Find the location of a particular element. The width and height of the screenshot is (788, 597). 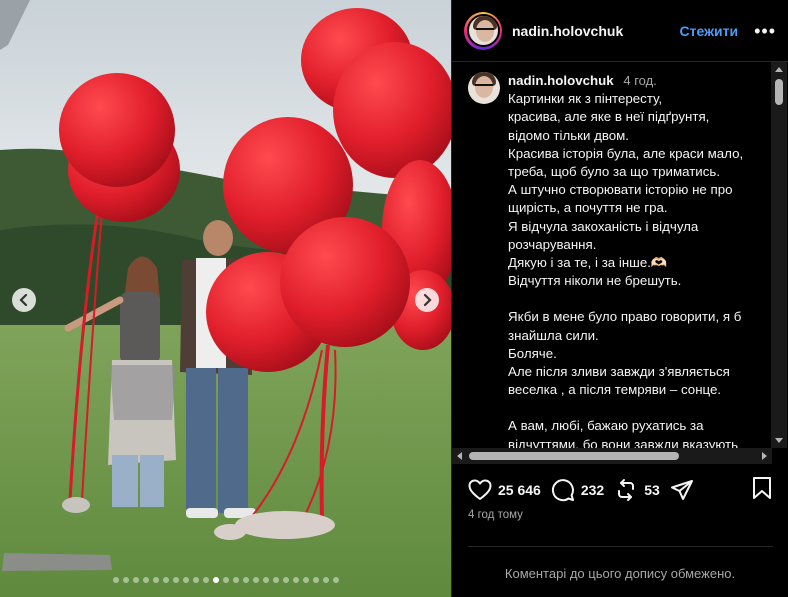

repost-count: 53 is located at coordinates (652, 490).